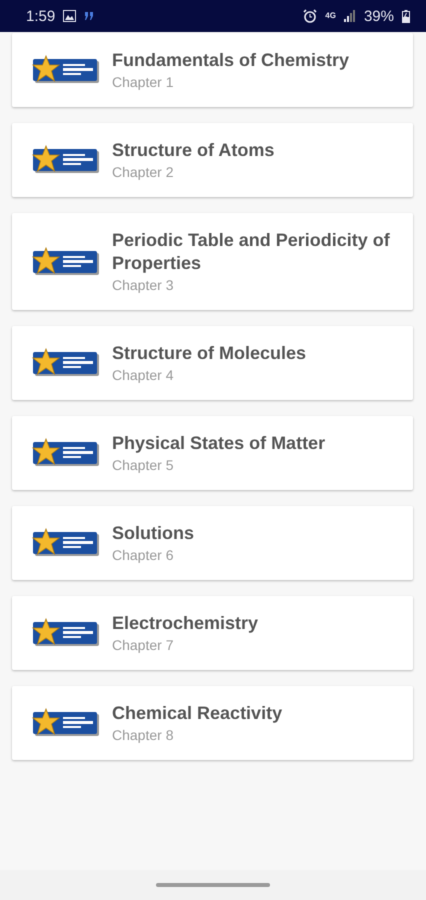 This screenshot has width=426, height=900. I want to click on chapter-card: Chemical Reactivity Chapter 8, so click(212, 723).